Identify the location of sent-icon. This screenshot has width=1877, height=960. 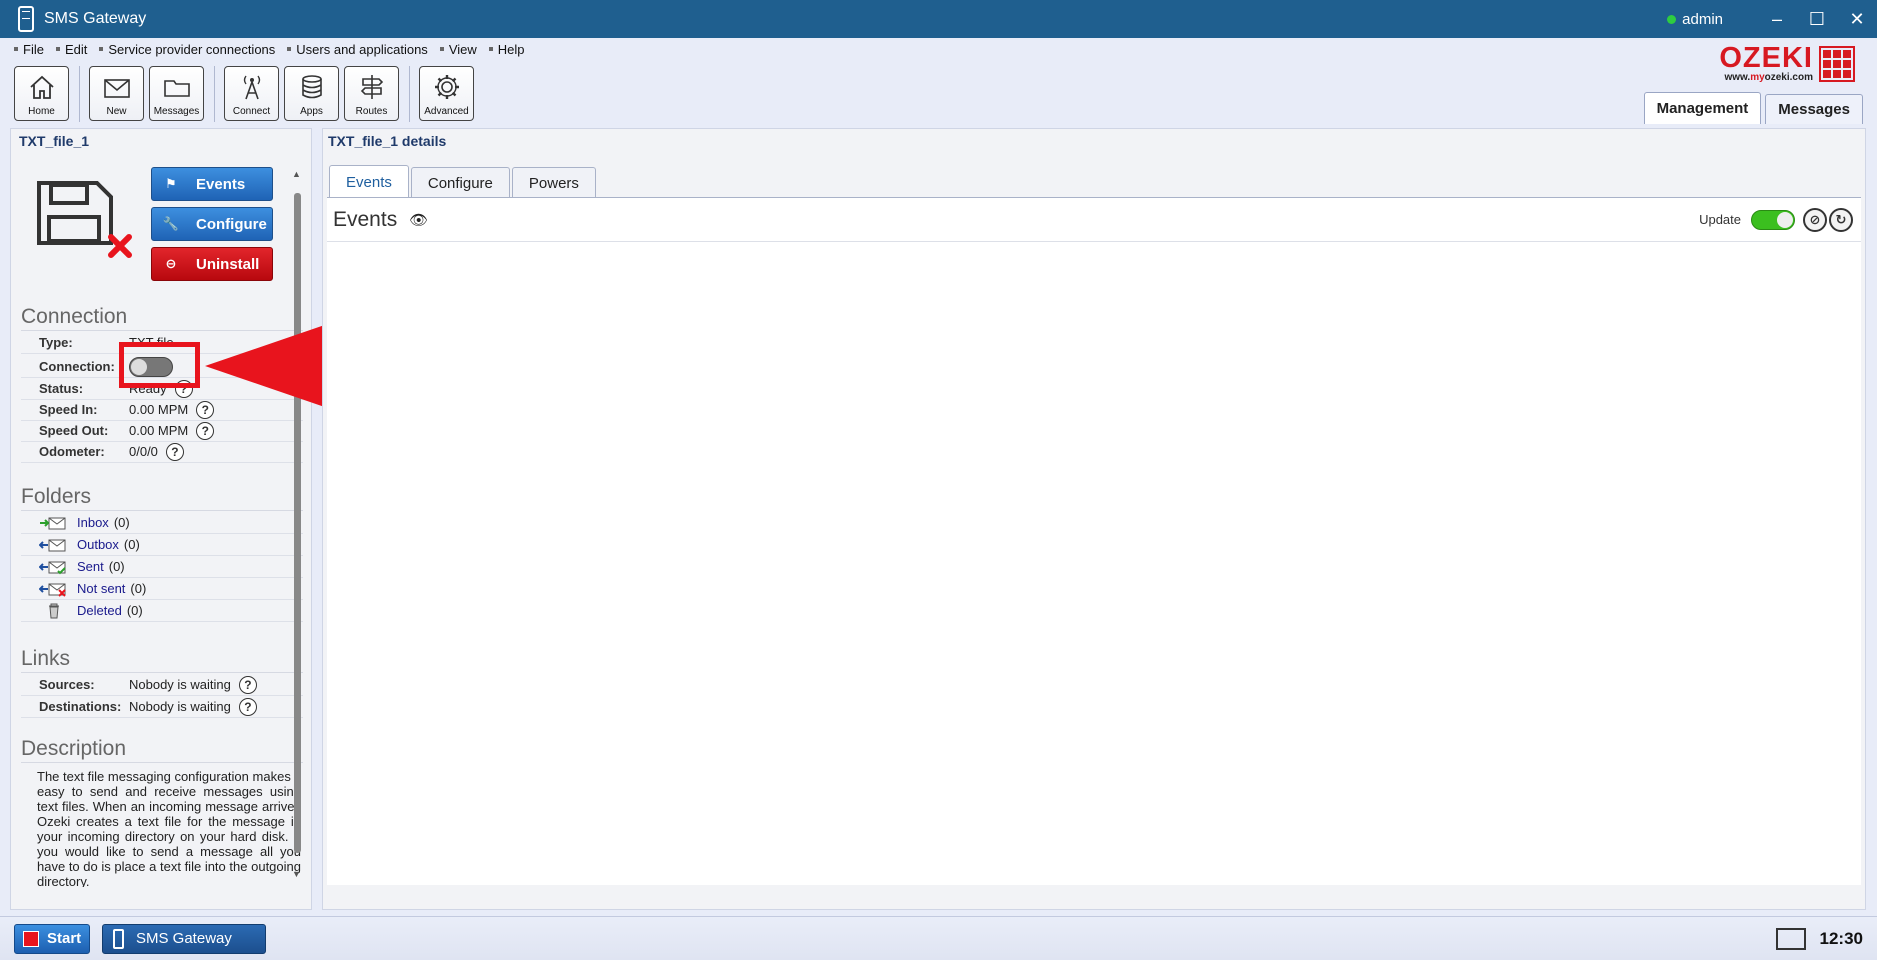
(52, 567).